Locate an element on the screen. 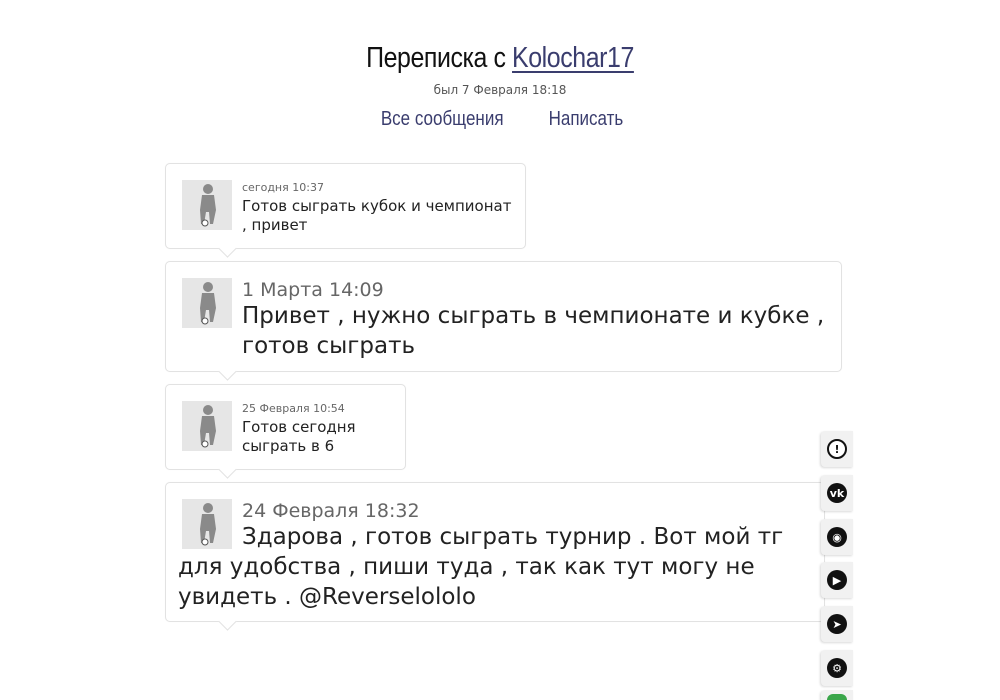 The height and width of the screenshot is (700, 1000). vk-button: vk is located at coordinates (837, 493).